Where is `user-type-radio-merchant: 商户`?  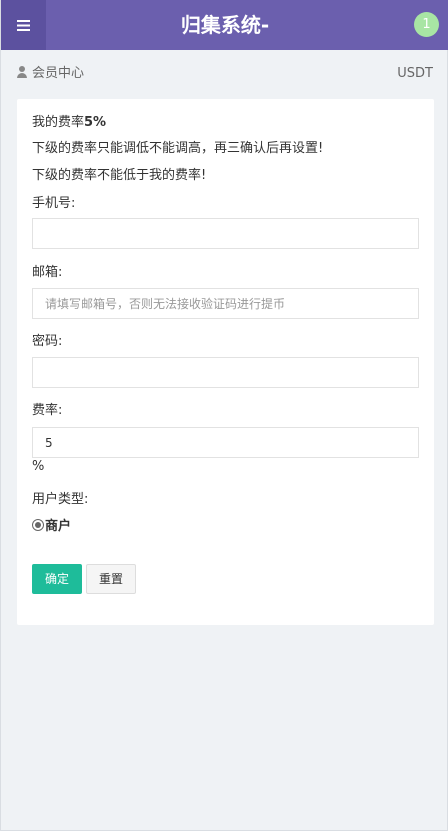
user-type-radio-merchant: 商户 is located at coordinates (51, 527).